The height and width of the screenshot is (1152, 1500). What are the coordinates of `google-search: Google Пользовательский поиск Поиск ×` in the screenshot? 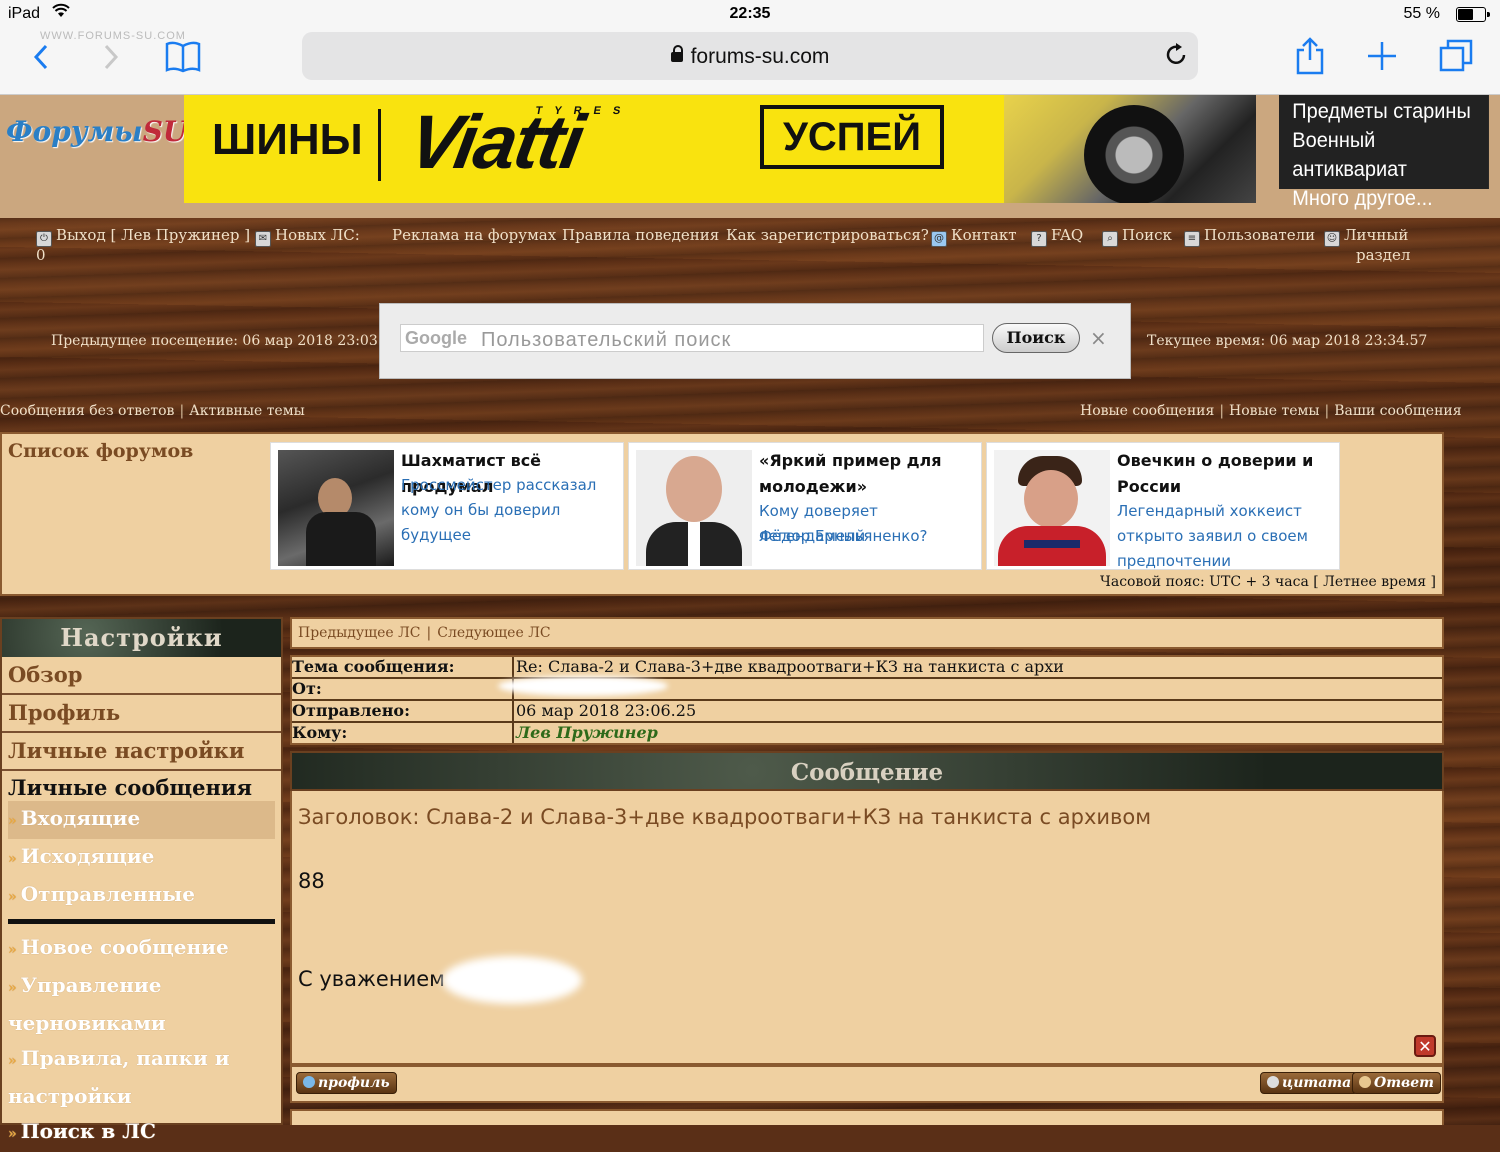 It's located at (755, 341).